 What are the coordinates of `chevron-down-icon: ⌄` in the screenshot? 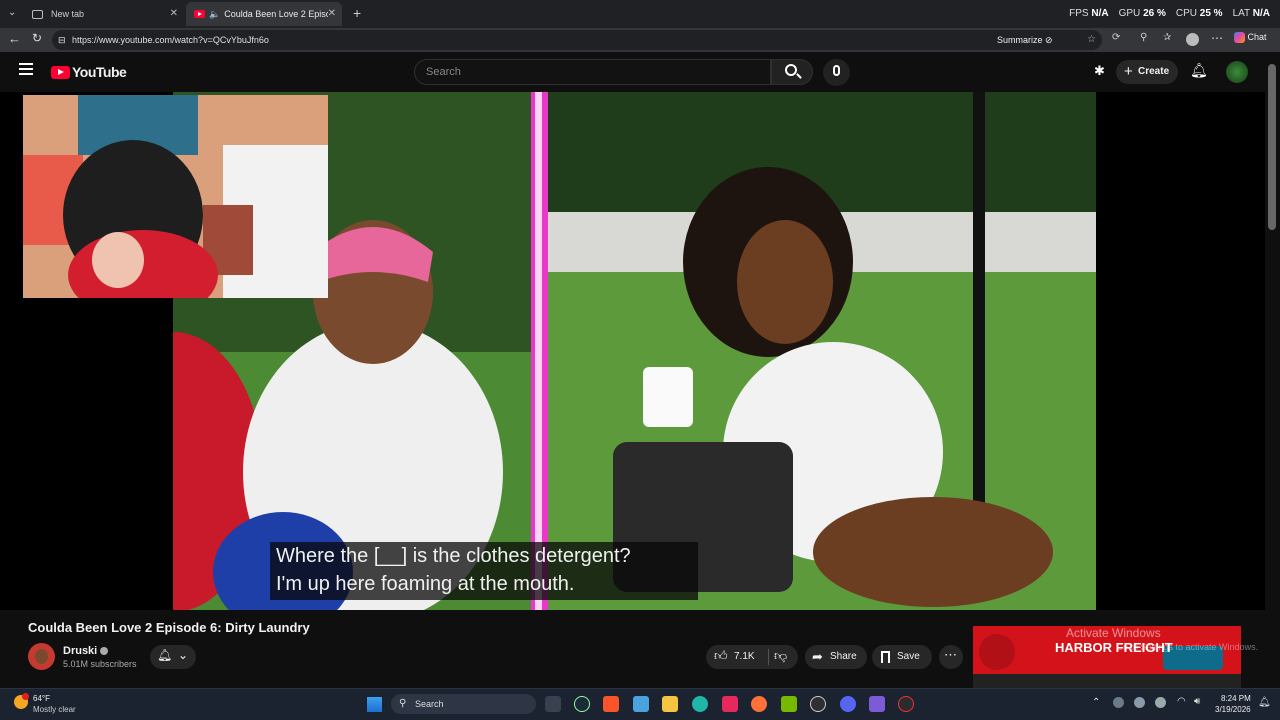 It's located at (183, 655).